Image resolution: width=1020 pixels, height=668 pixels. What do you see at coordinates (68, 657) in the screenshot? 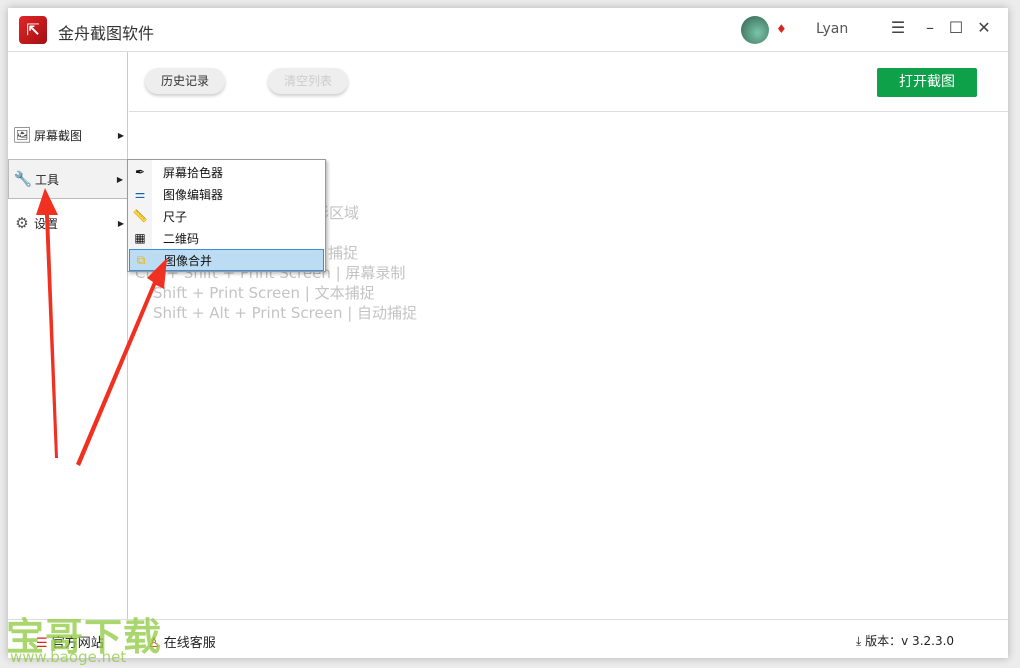
I see `watermark-url: www.baoge.net` at bounding box center [68, 657].